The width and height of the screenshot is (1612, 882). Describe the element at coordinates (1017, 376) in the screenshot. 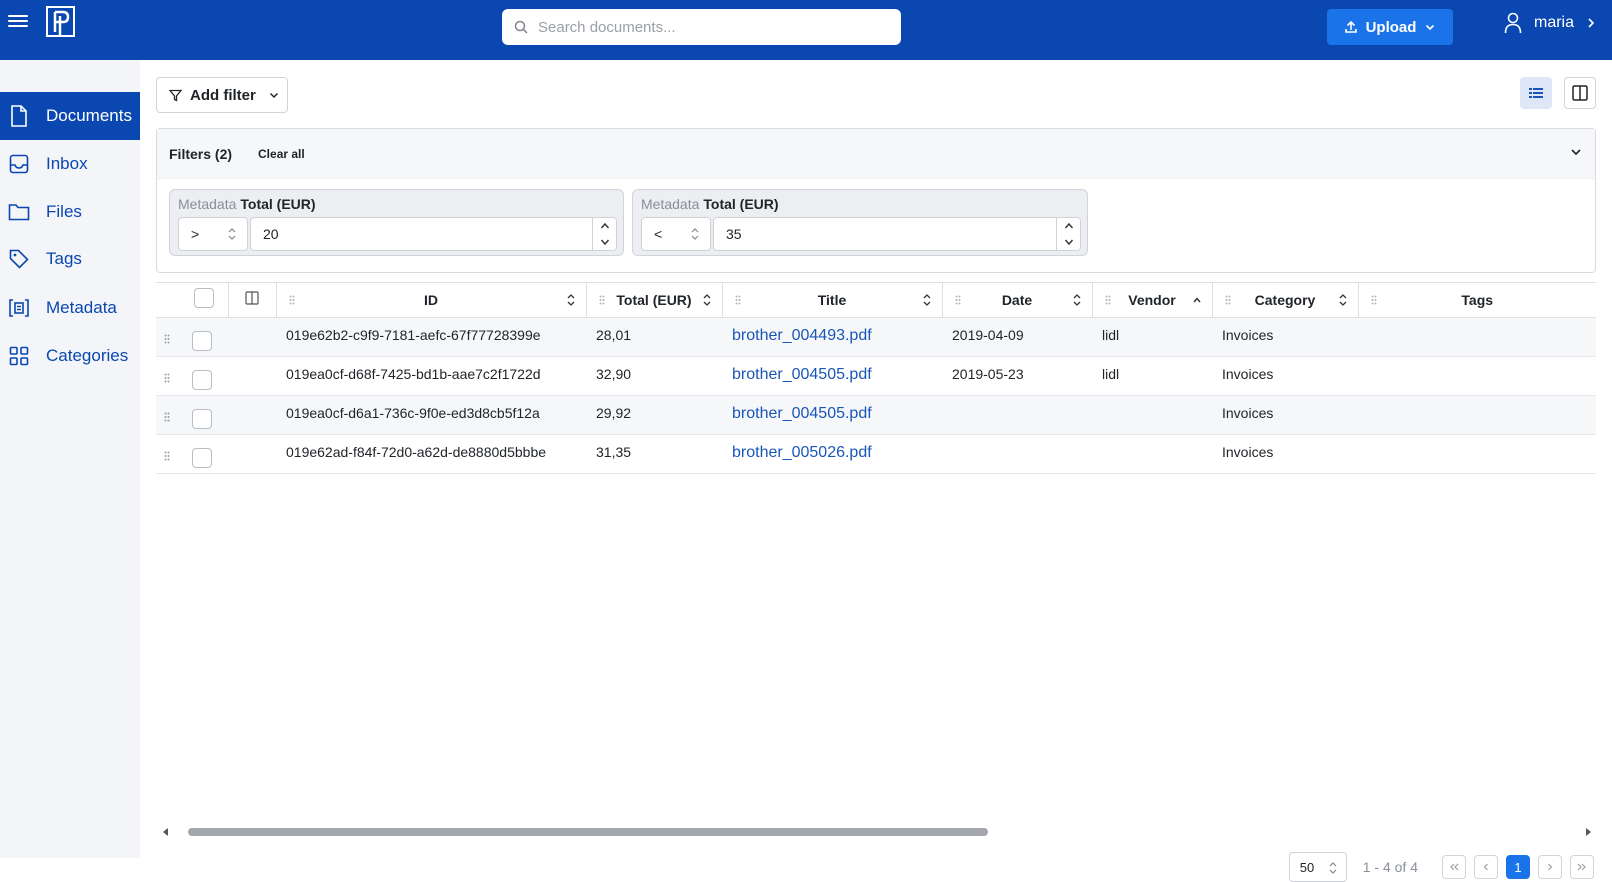

I see `cell-date: 2019-05-23` at that location.